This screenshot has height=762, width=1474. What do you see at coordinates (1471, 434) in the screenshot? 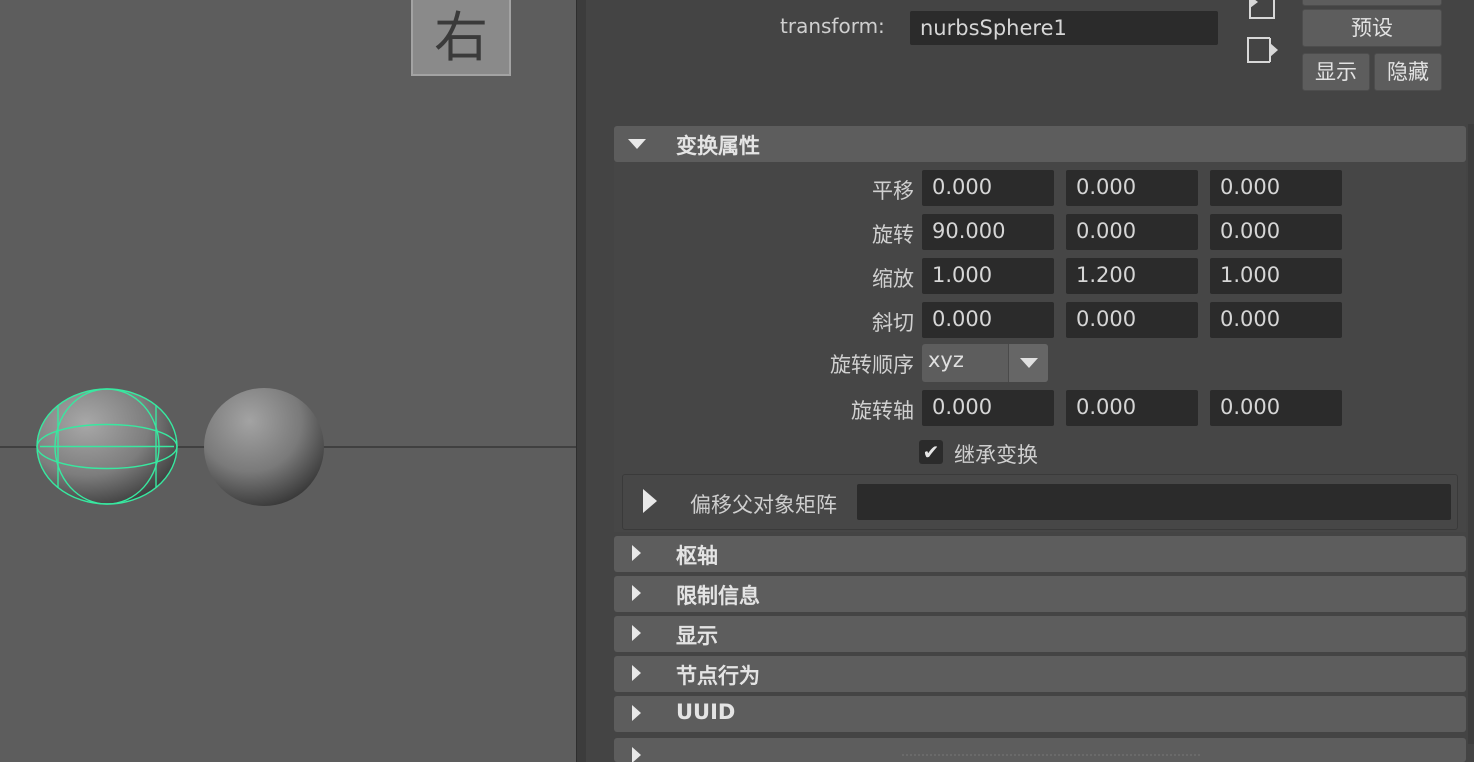
I see `scrollbar` at bounding box center [1471, 434].